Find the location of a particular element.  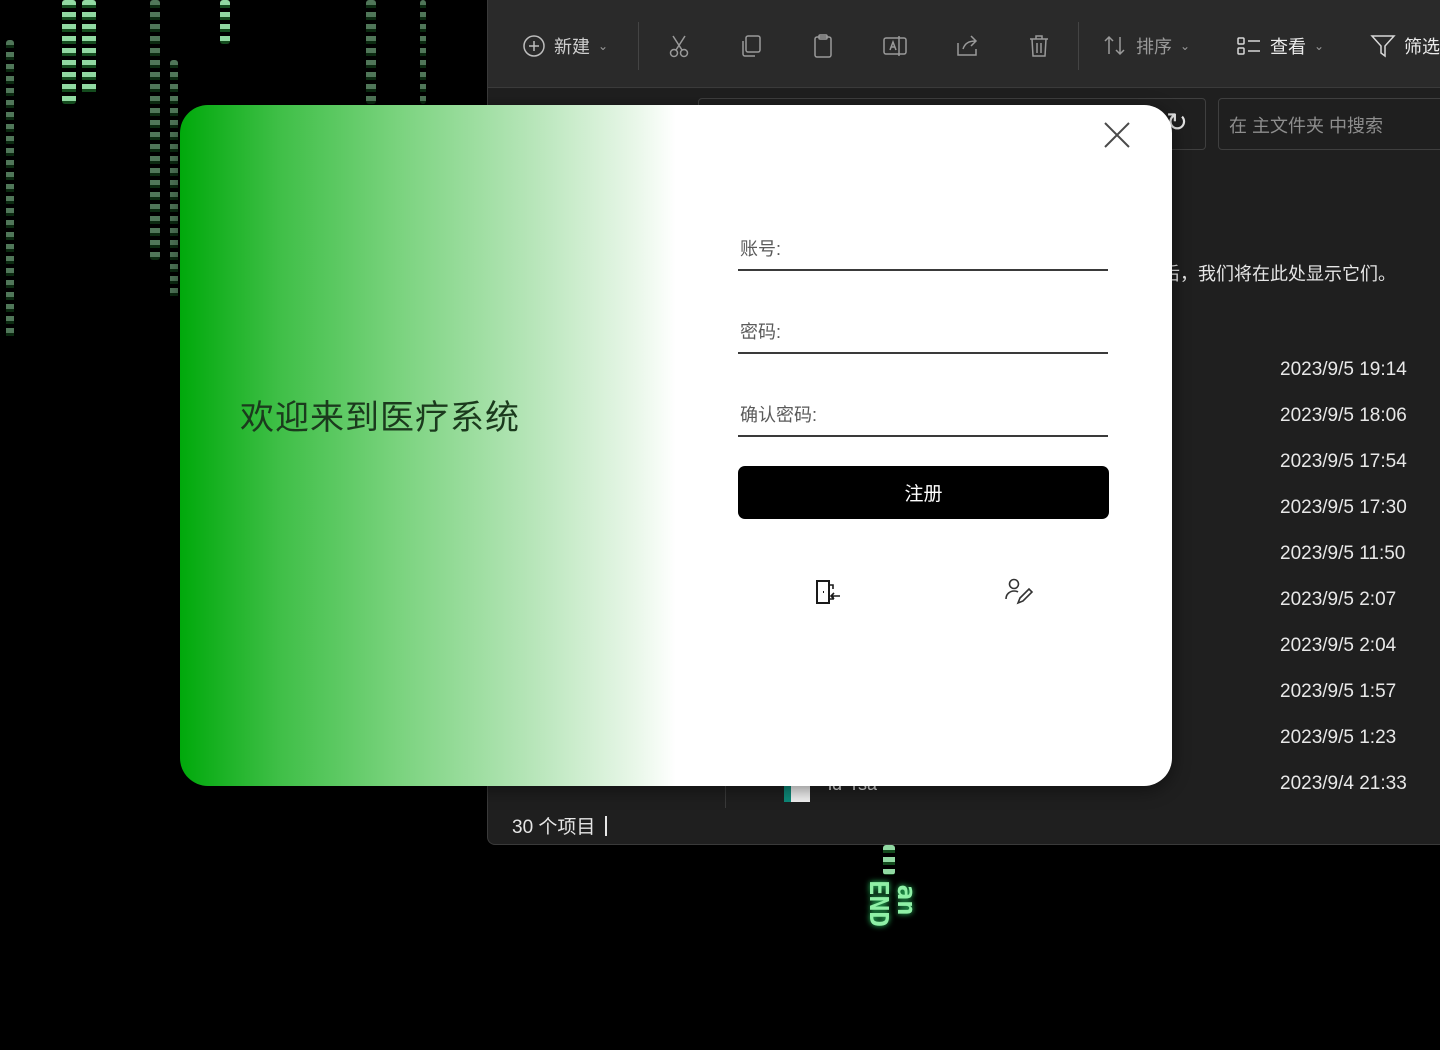

file-date: 2023/9/5 2:04 is located at coordinates (1338, 645).